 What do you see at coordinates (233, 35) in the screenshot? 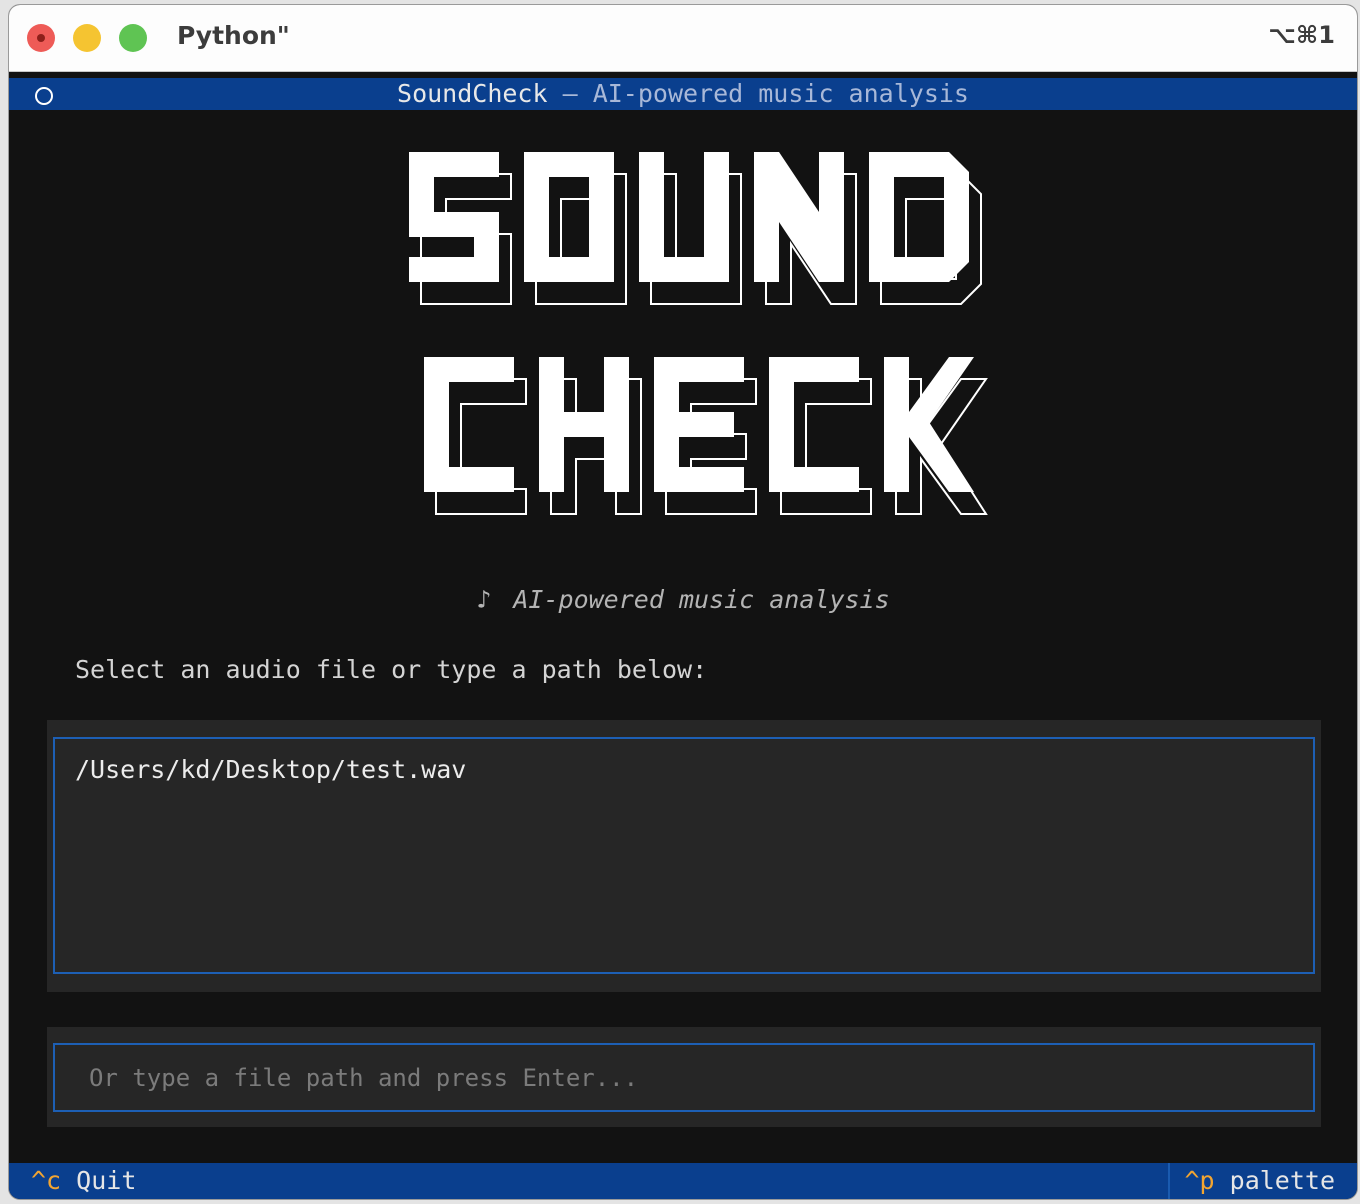
I see `window-title: Python"` at bounding box center [233, 35].